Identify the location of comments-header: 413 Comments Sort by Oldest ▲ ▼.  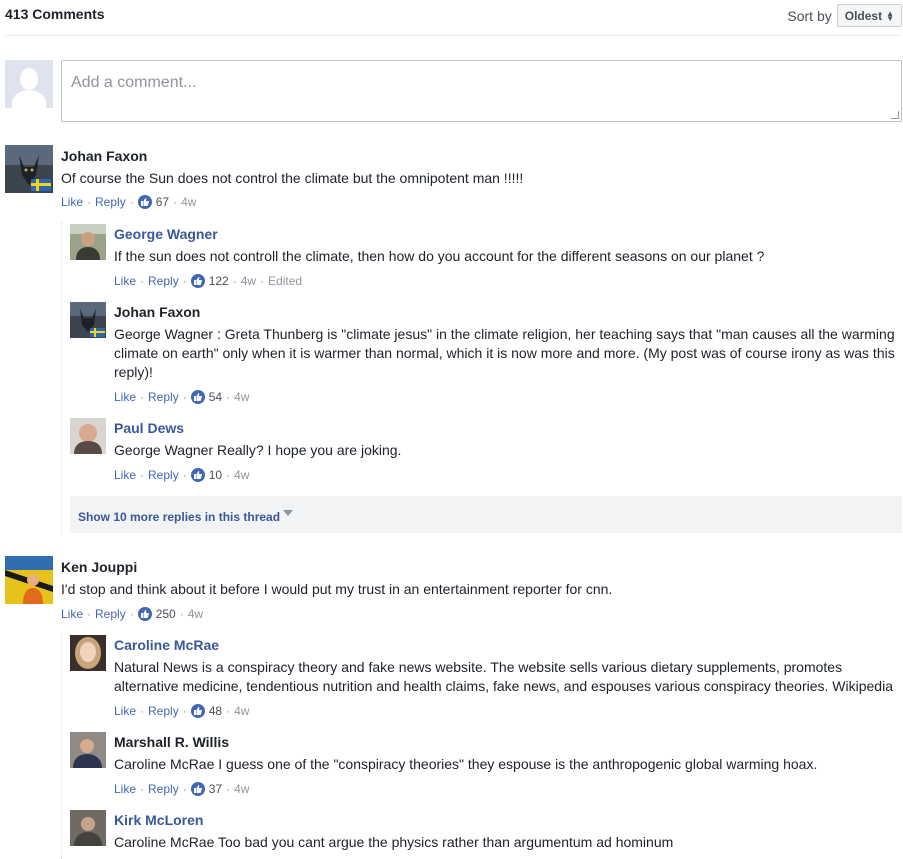
(453, 18).